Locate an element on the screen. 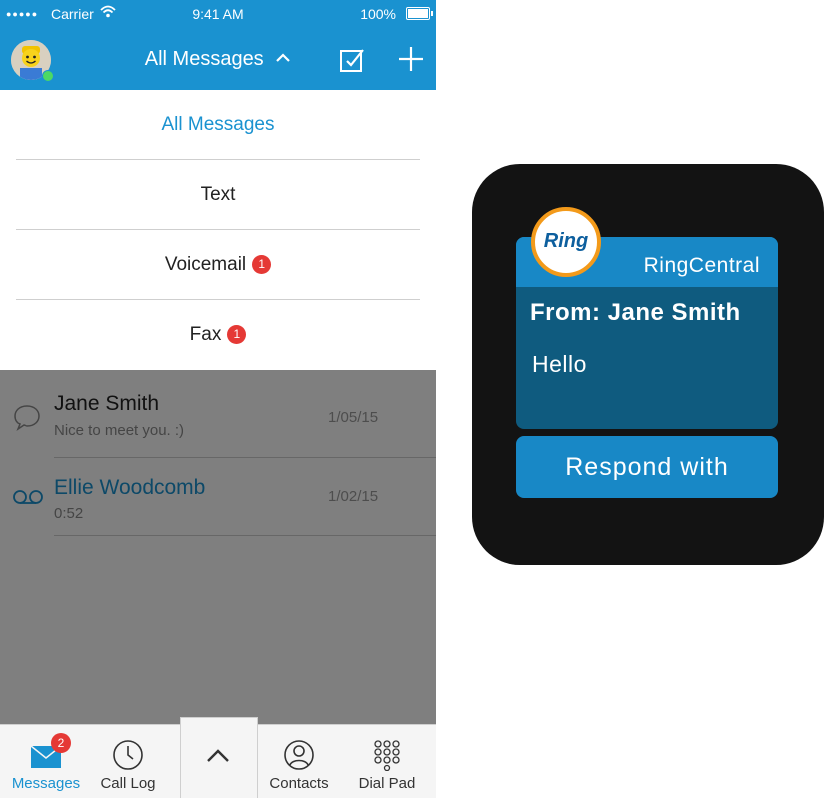  filter-text: Text is located at coordinates (218, 195).